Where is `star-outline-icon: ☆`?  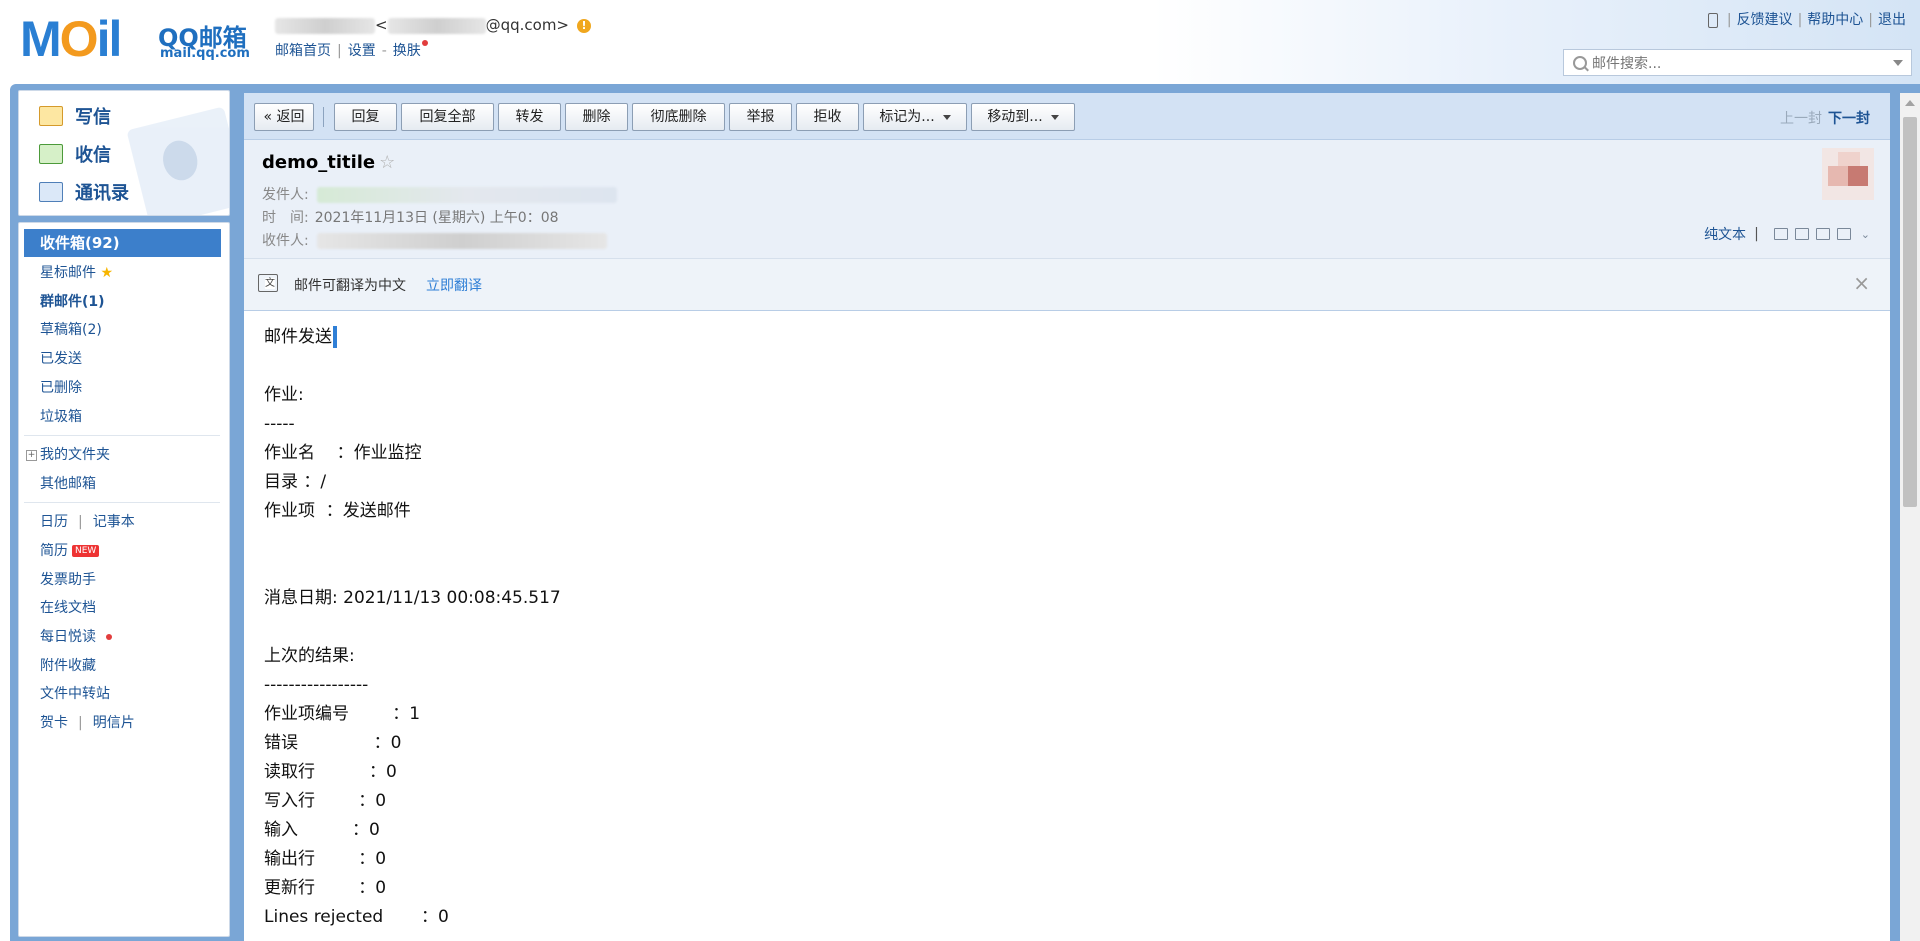
star-outline-icon: ☆ is located at coordinates (387, 162).